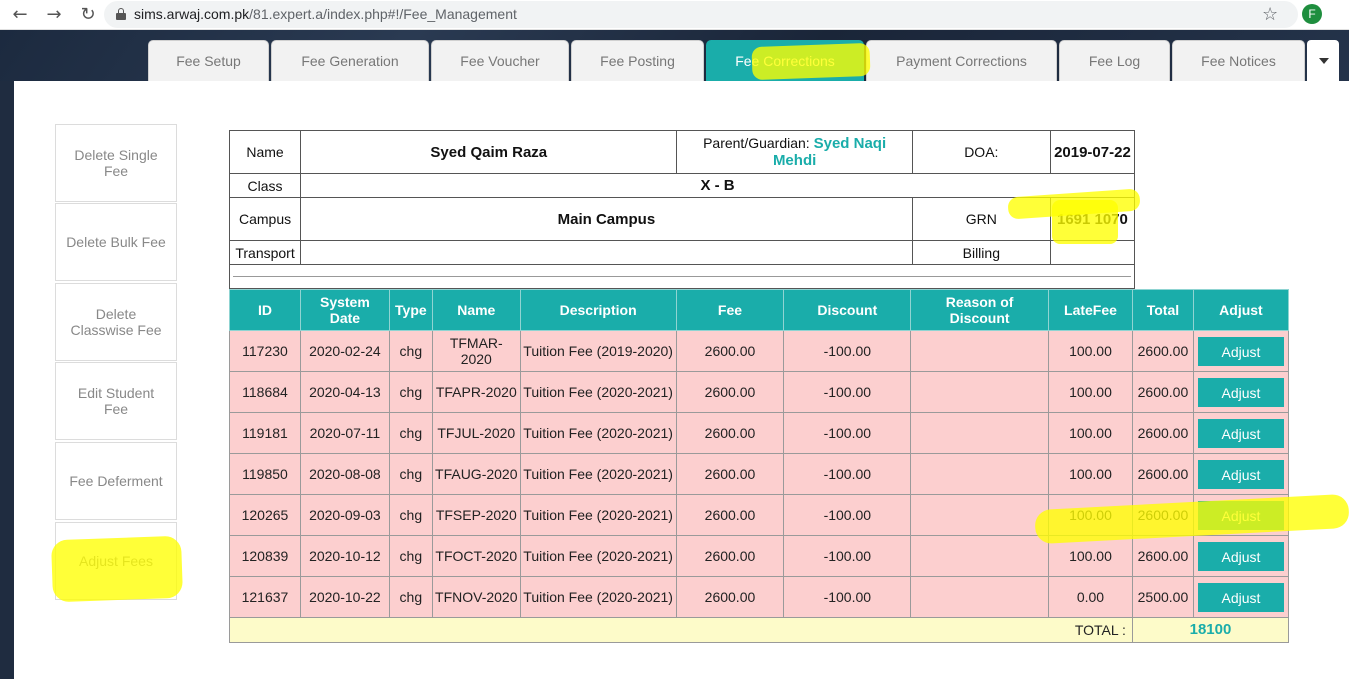 The height and width of the screenshot is (679, 1349). What do you see at coordinates (1090, 597) in the screenshot?
I see `cell-late-fee: 0.00` at bounding box center [1090, 597].